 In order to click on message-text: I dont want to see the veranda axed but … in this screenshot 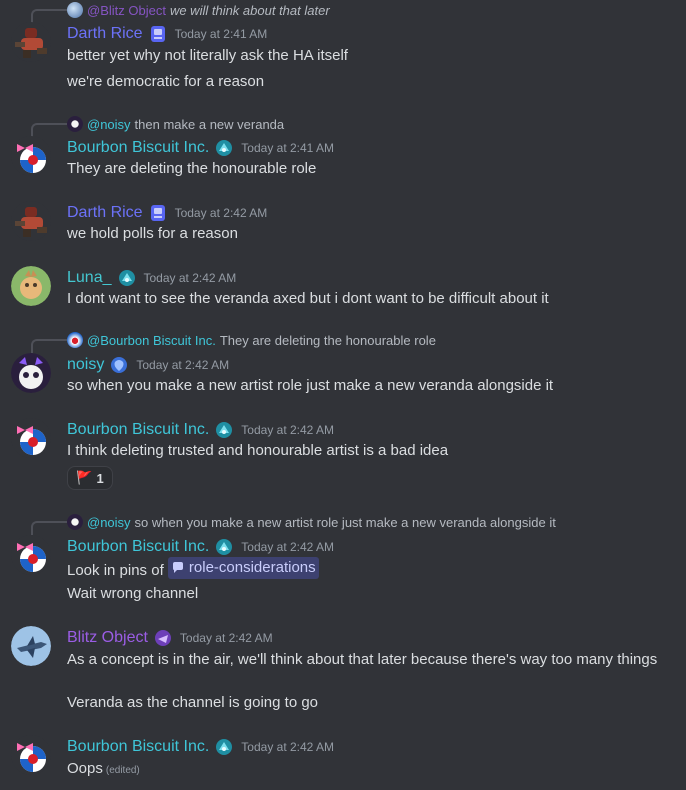, I will do `click(308, 298)`.